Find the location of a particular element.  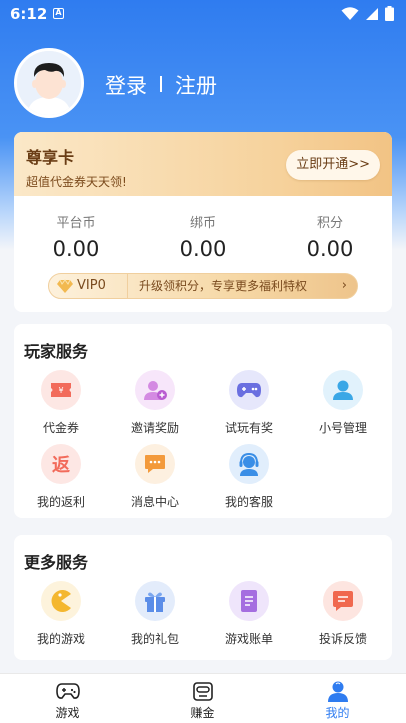

section-title: 更多服务 is located at coordinates (56, 562).